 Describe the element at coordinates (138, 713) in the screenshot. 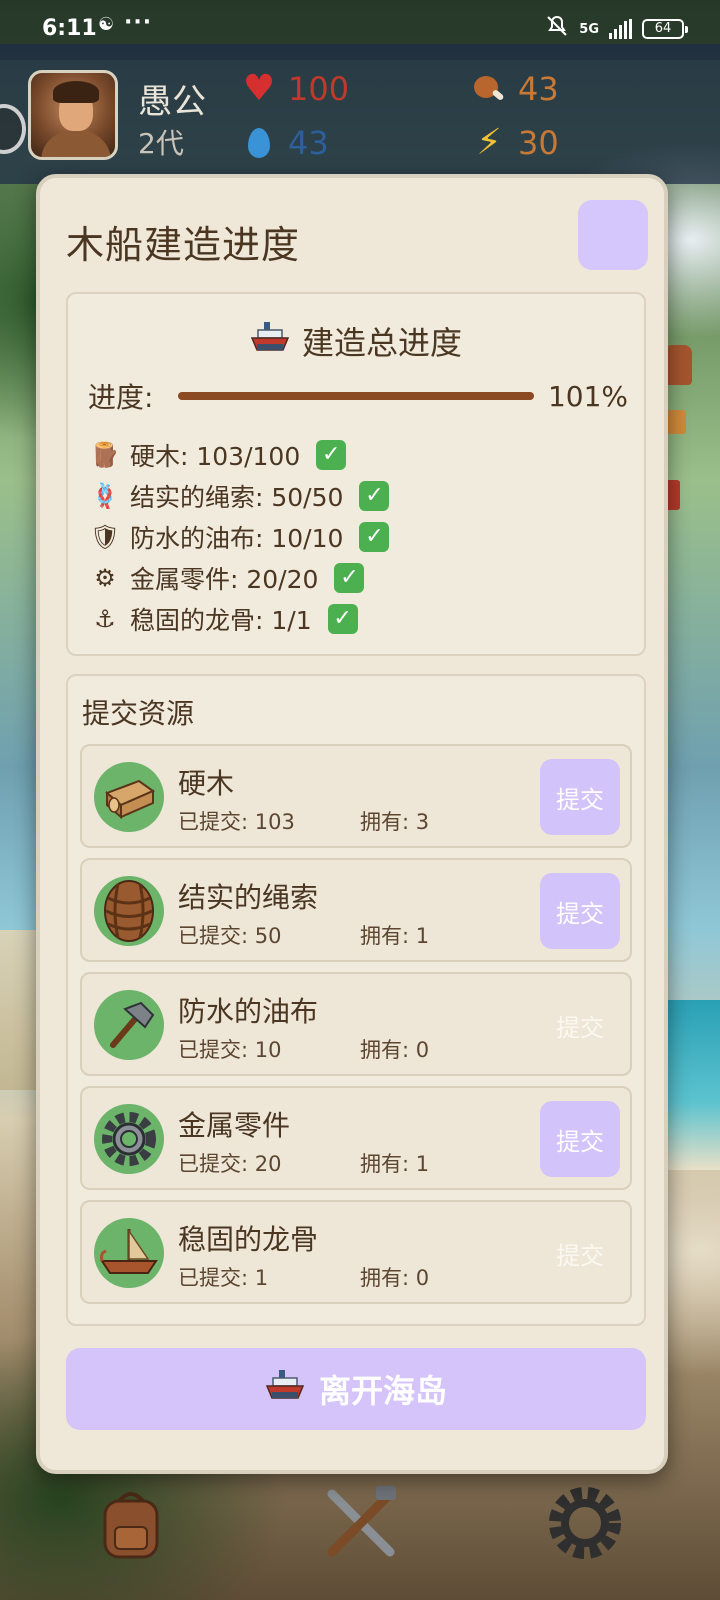

I see `submit-resources-title: 提交资源` at that location.